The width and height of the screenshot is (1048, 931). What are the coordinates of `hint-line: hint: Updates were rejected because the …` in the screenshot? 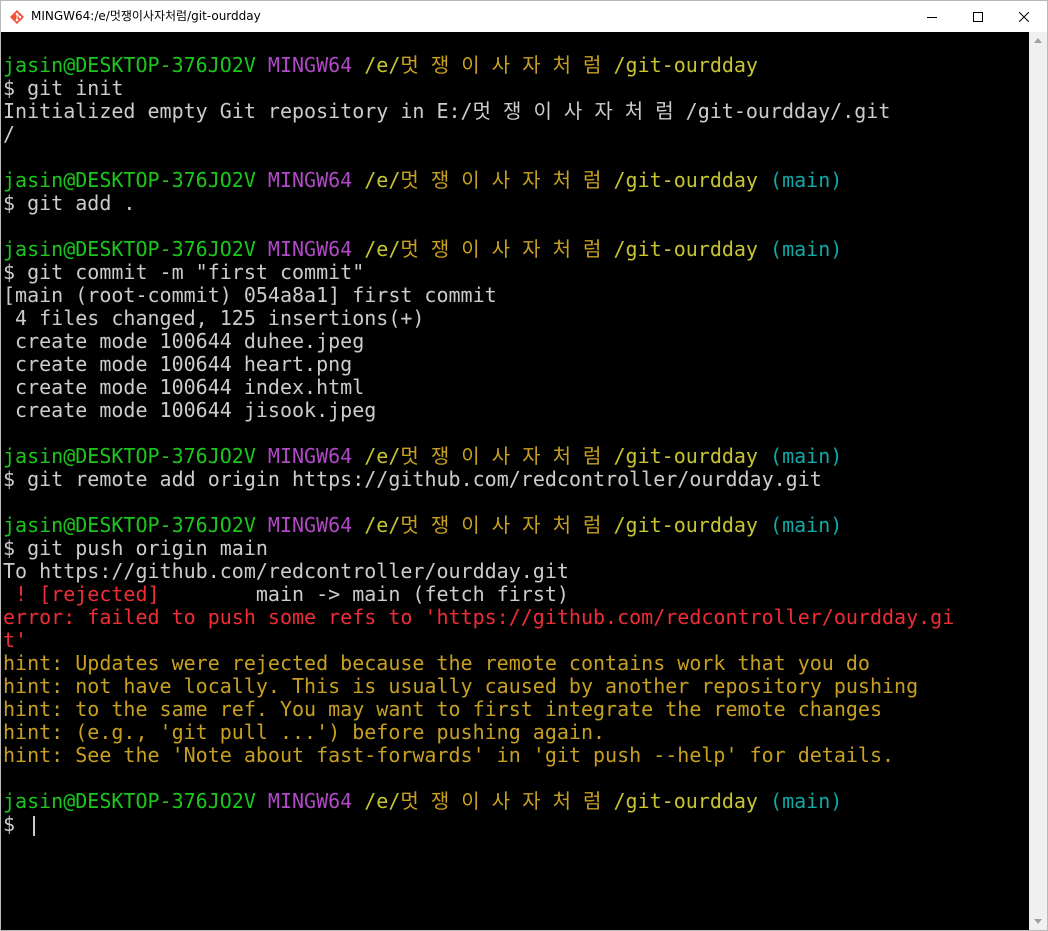 It's located at (436, 663).